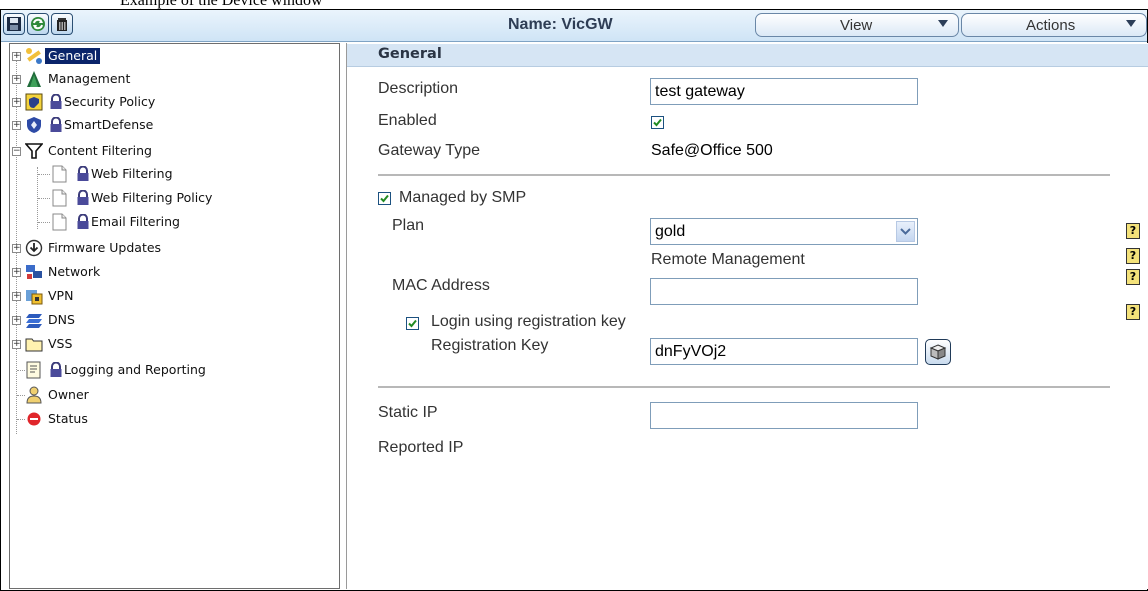 The image size is (1148, 591). Describe the element at coordinates (441, 285) in the screenshot. I see `mac-address-label: MAC Address` at that location.